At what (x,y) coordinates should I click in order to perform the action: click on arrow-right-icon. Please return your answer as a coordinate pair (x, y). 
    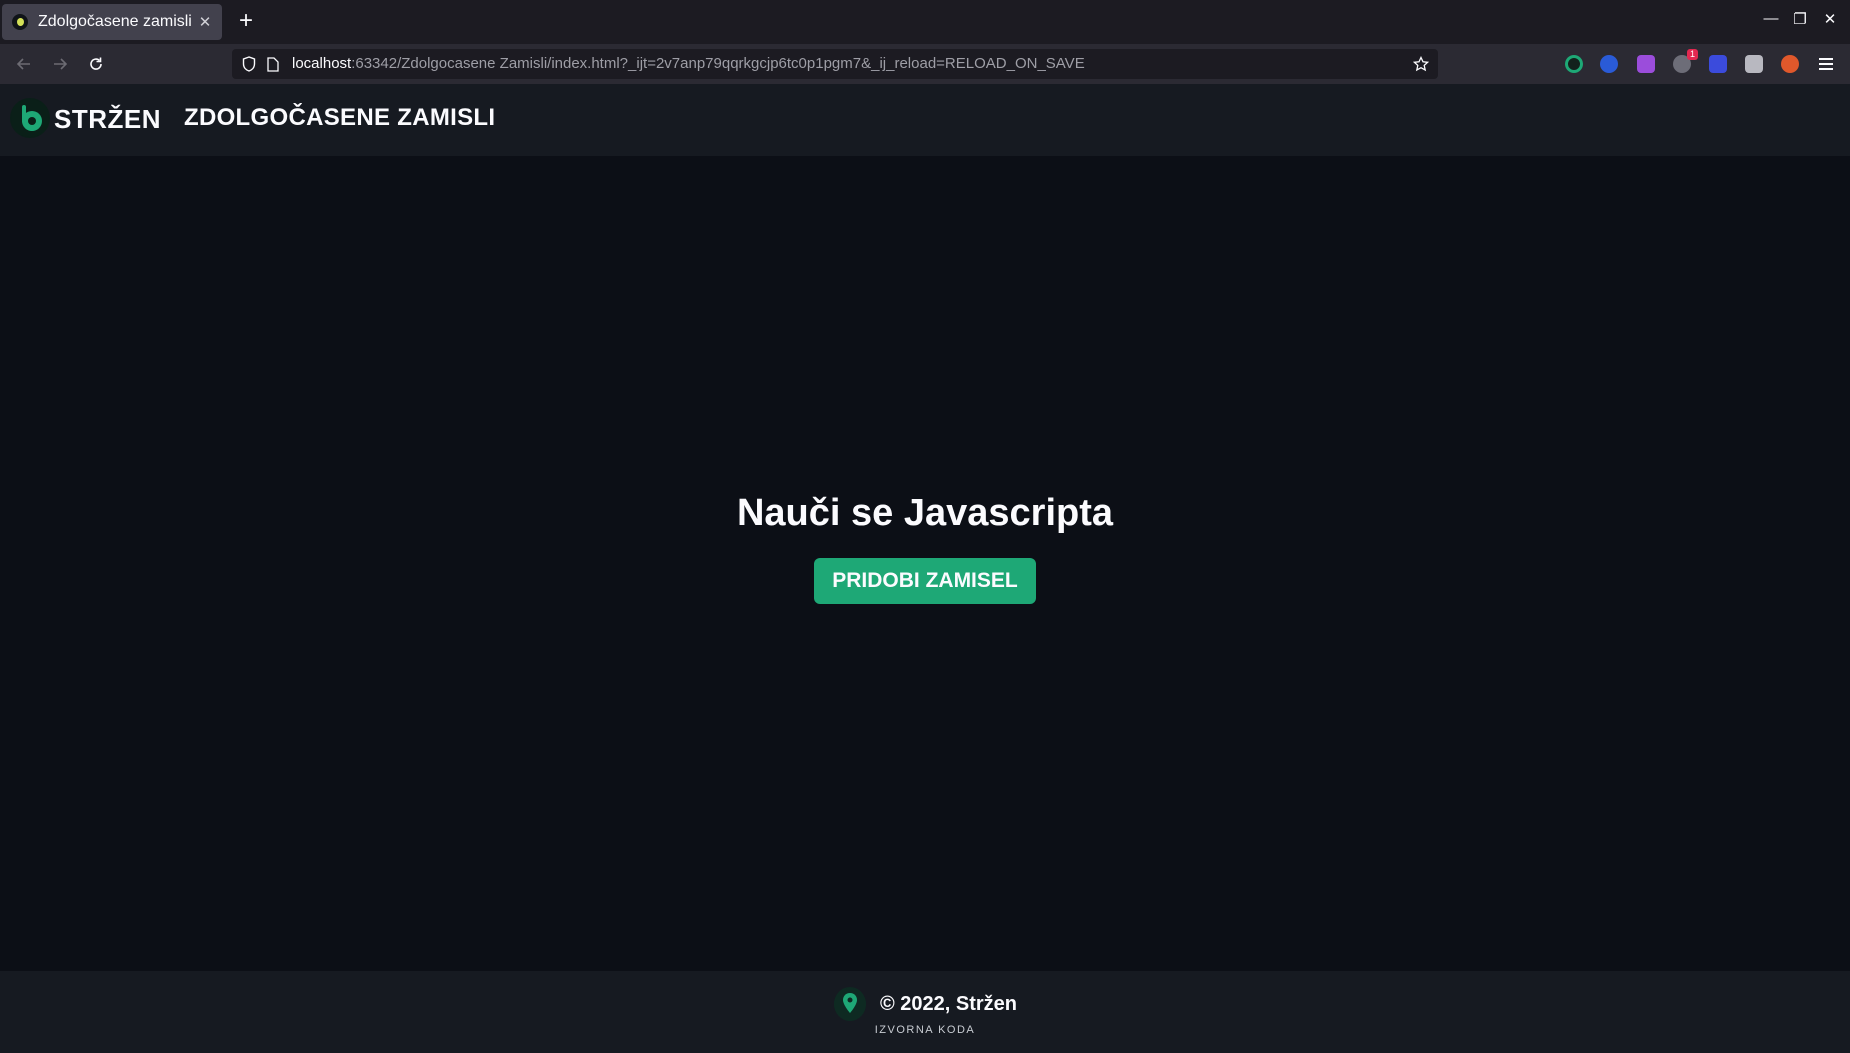
    Looking at the image, I should click on (61, 64).